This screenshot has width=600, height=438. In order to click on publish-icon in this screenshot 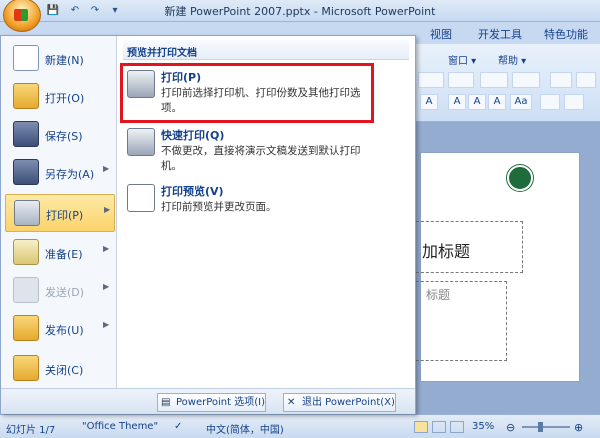, I will do `click(26, 328)`.